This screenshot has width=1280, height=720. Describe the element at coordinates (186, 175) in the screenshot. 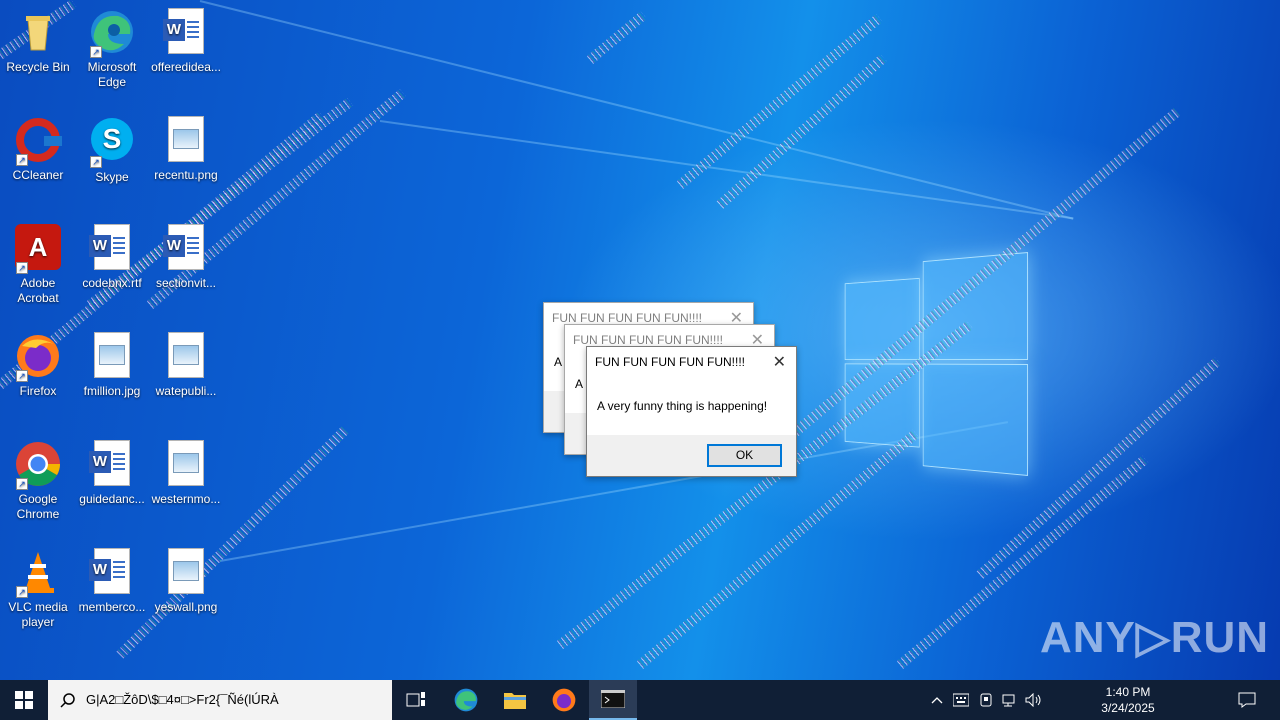

I see `icon-label: recentu.png` at that location.